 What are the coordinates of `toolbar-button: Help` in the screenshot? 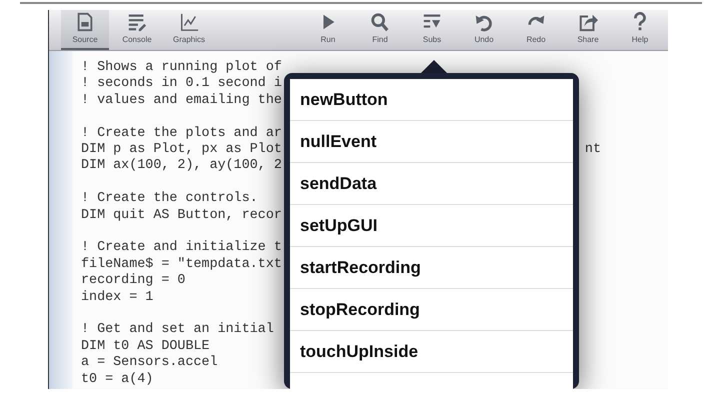 It's located at (640, 30).